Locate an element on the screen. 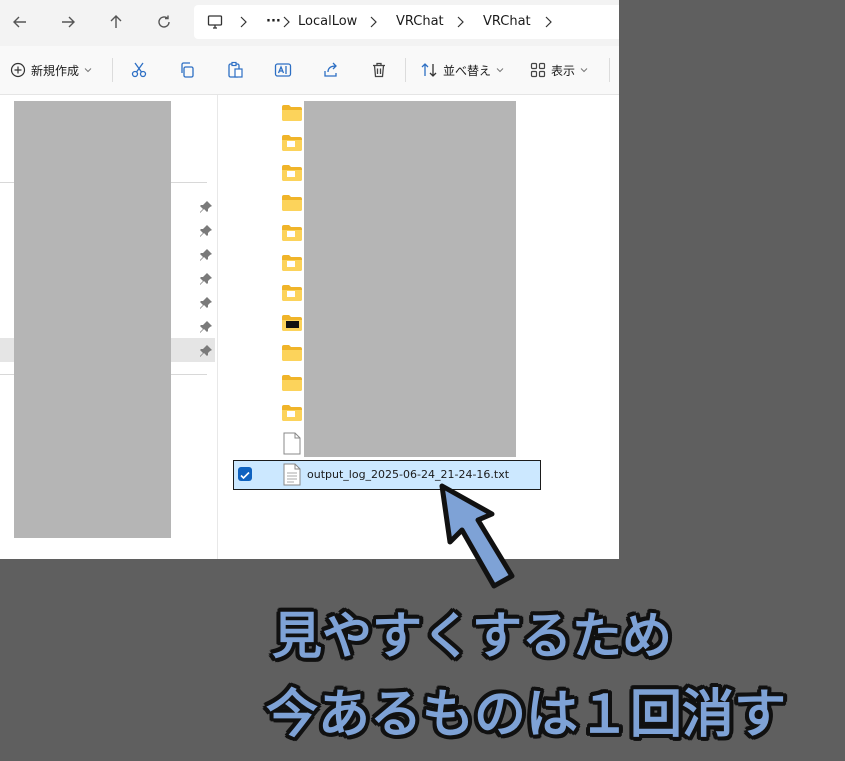  refresh-icon is located at coordinates (164, 21).